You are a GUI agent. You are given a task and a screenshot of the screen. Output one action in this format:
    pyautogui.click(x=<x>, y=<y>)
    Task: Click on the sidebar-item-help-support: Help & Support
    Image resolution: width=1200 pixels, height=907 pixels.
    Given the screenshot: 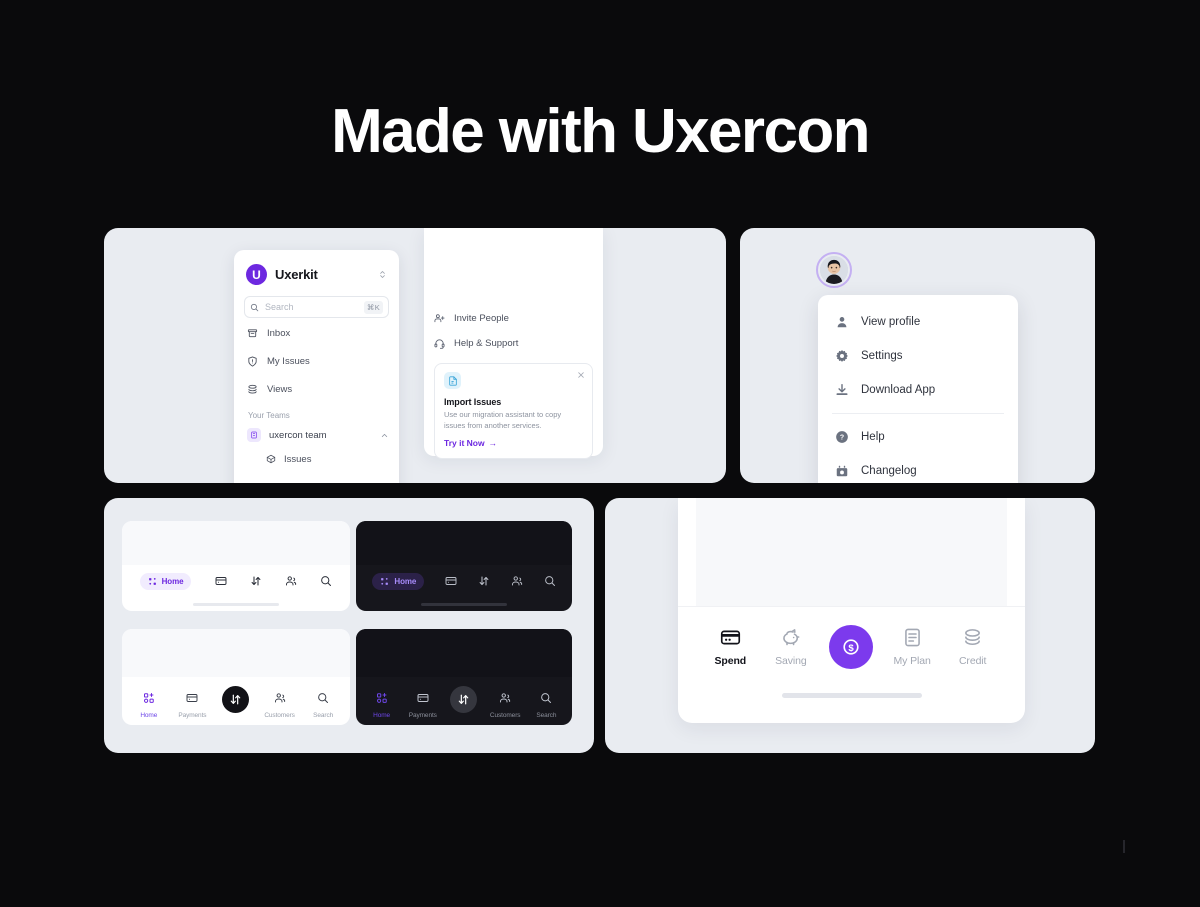 What is the action you would take?
    pyautogui.click(x=513, y=343)
    